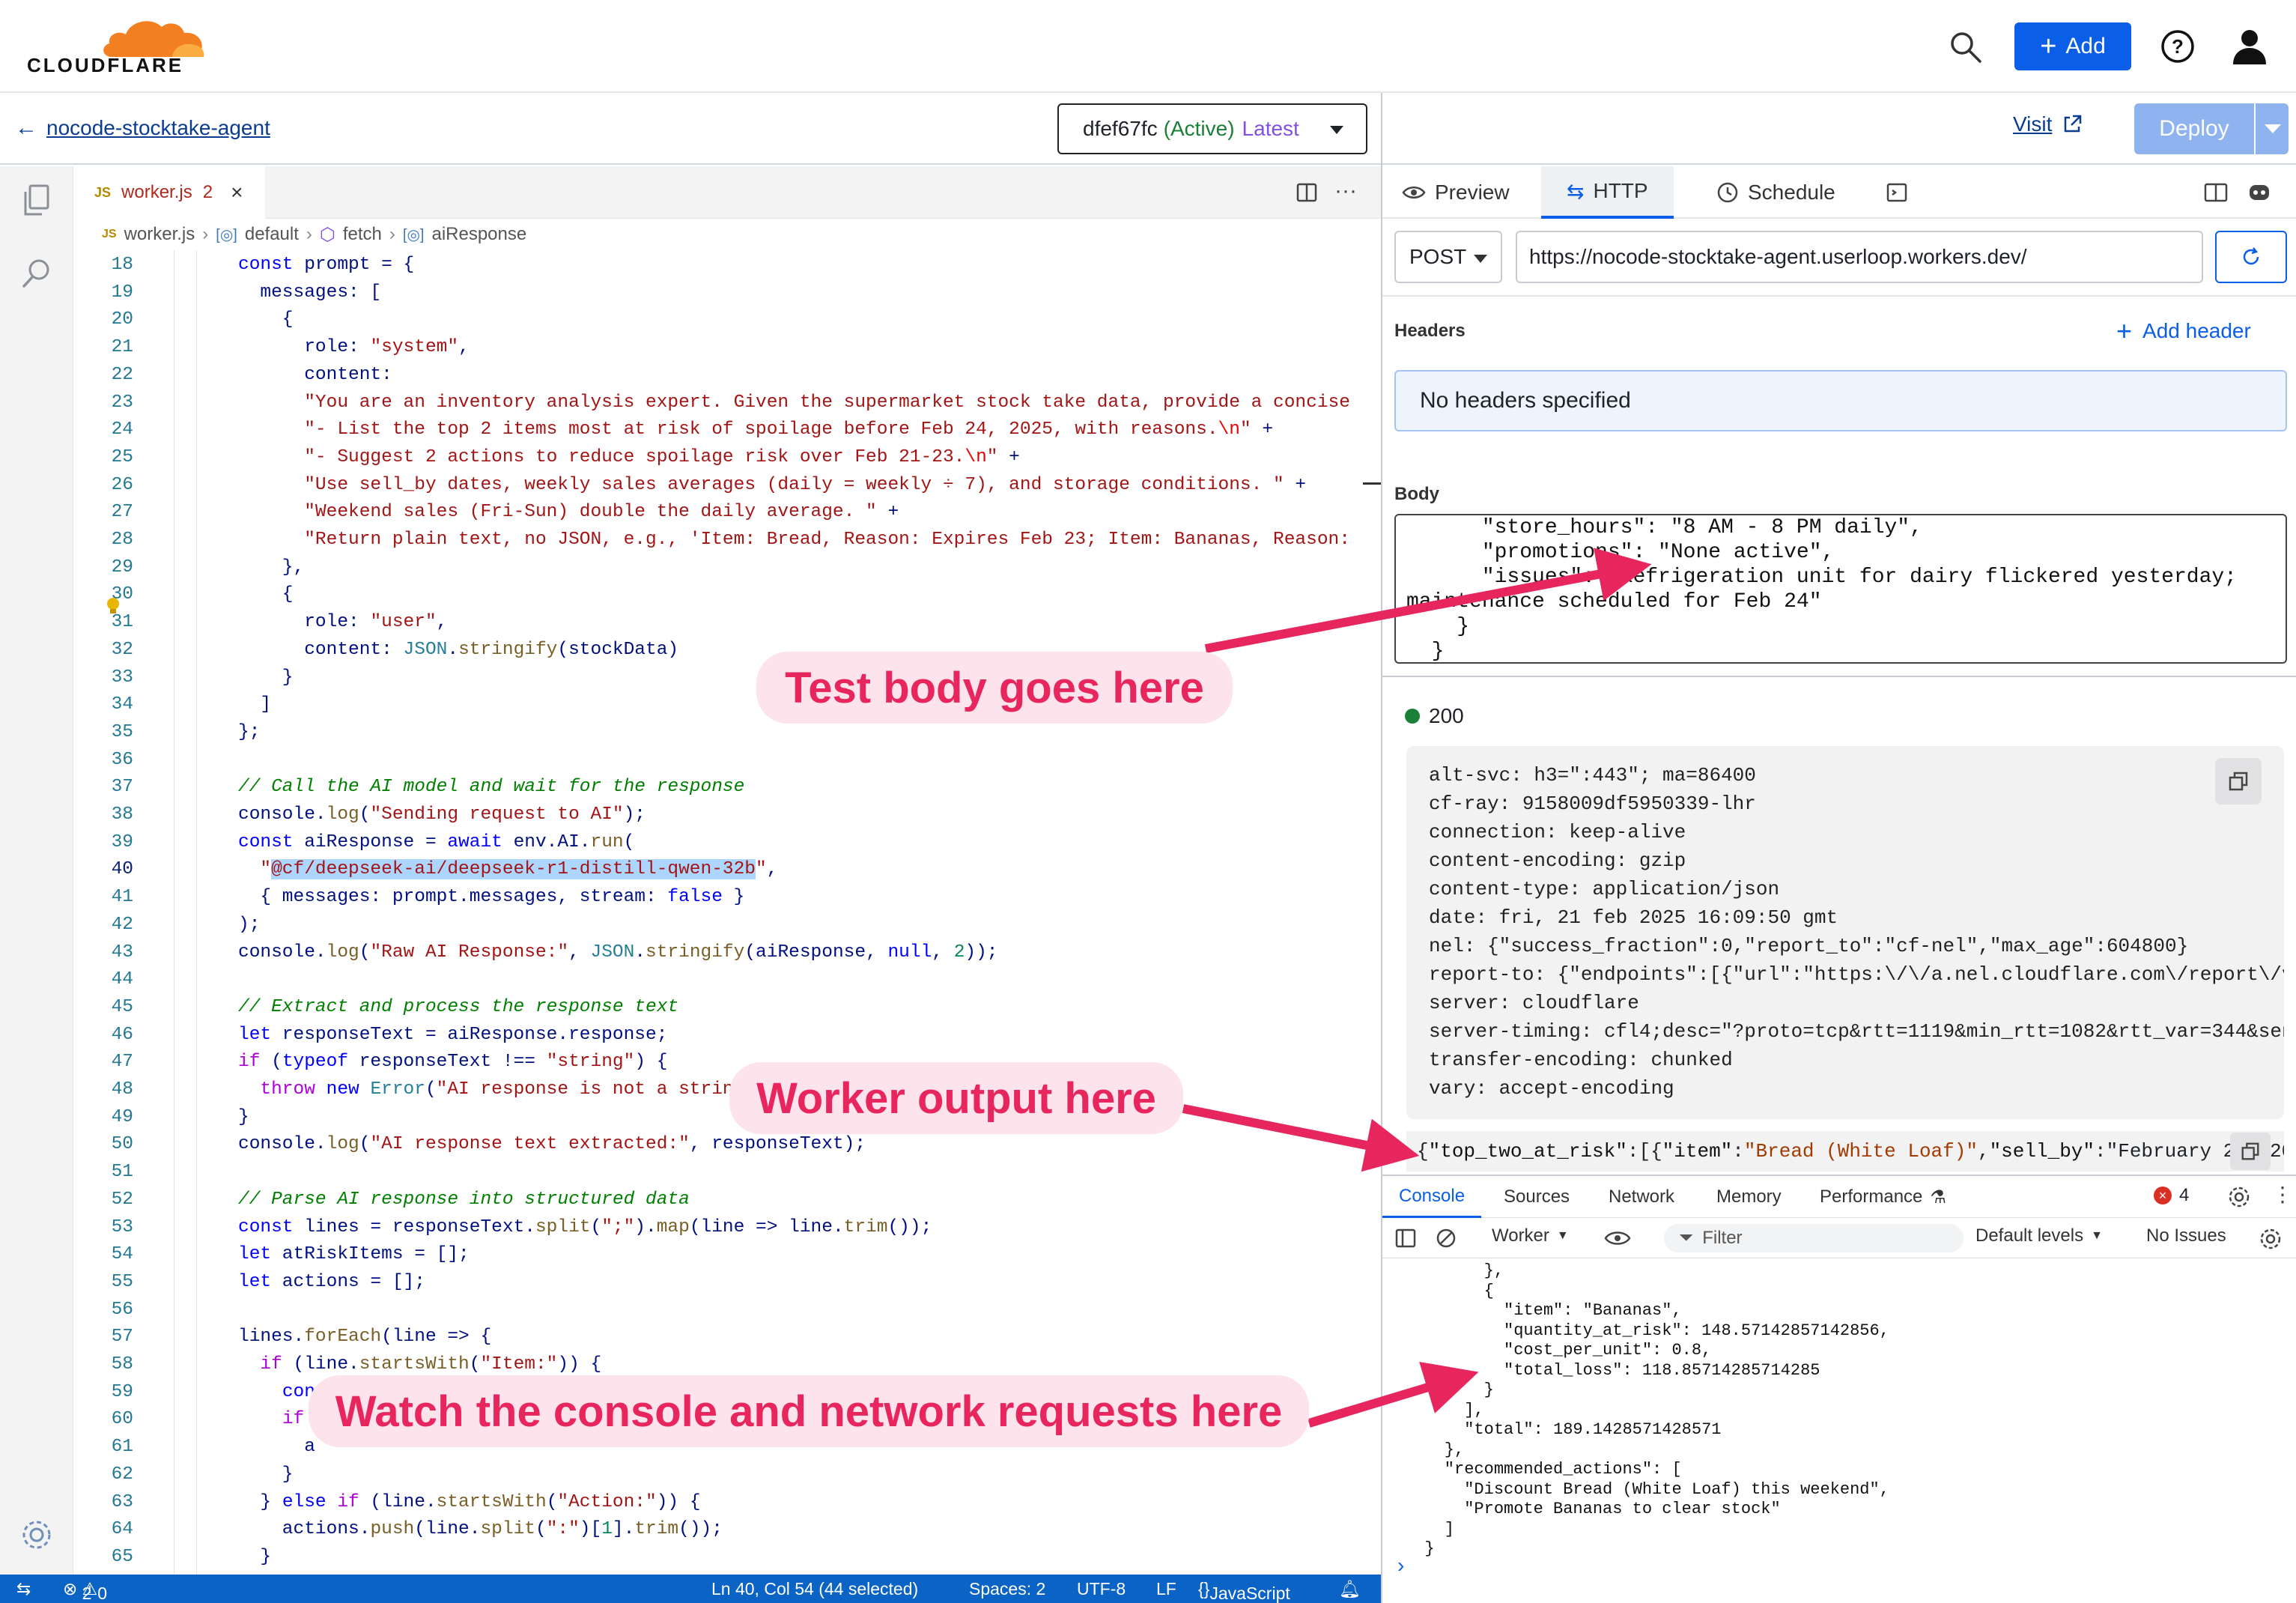 This screenshot has width=2296, height=1603. I want to click on devtools-tab-memory: Memory, so click(1749, 1197).